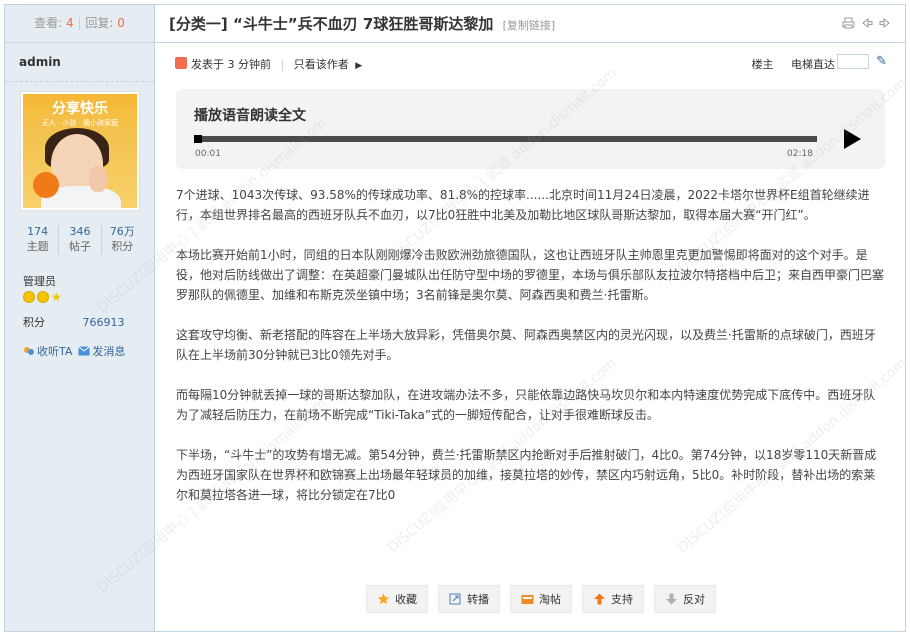  Describe the element at coordinates (80, 109) in the screenshot. I see `avatar-logo-text: 分享快乐` at that location.